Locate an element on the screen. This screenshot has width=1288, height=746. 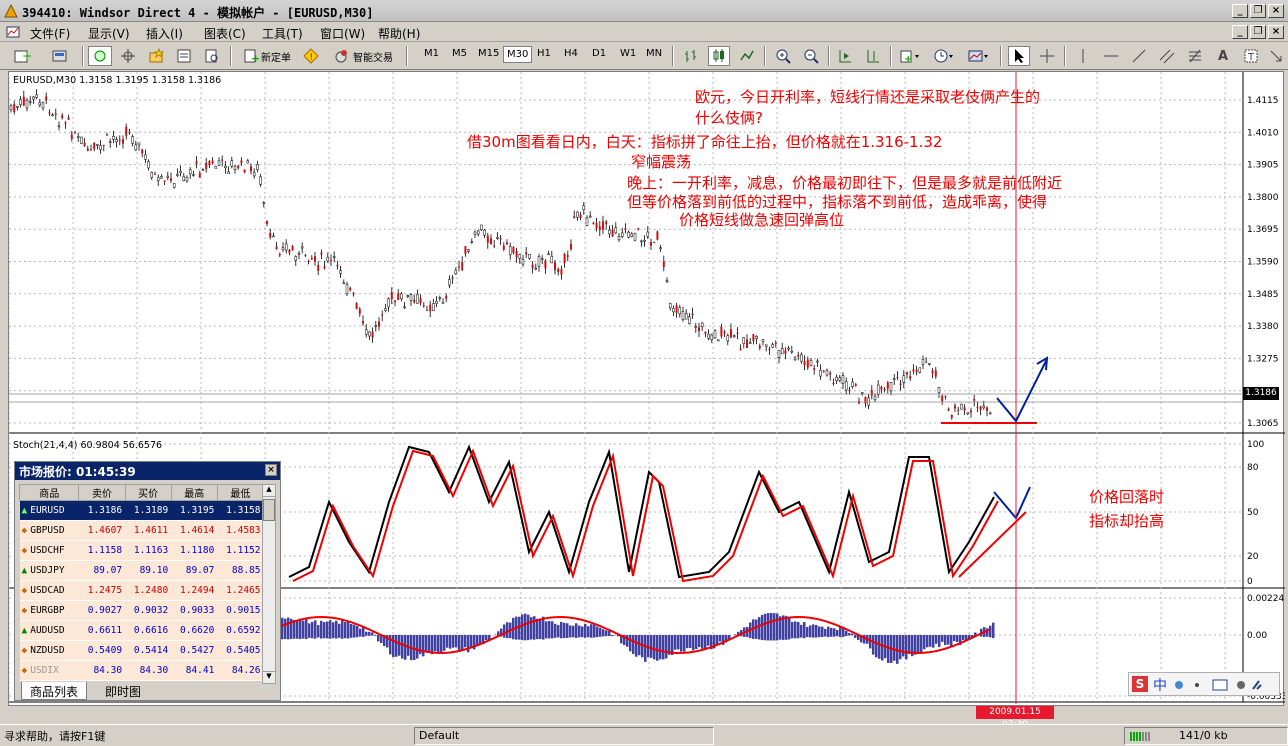
trendline-button is located at coordinates (1139, 56).